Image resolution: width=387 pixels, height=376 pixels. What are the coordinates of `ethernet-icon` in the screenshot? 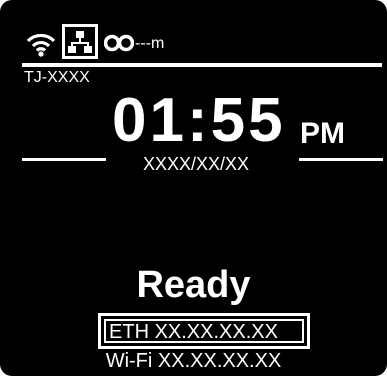 It's located at (80, 41).